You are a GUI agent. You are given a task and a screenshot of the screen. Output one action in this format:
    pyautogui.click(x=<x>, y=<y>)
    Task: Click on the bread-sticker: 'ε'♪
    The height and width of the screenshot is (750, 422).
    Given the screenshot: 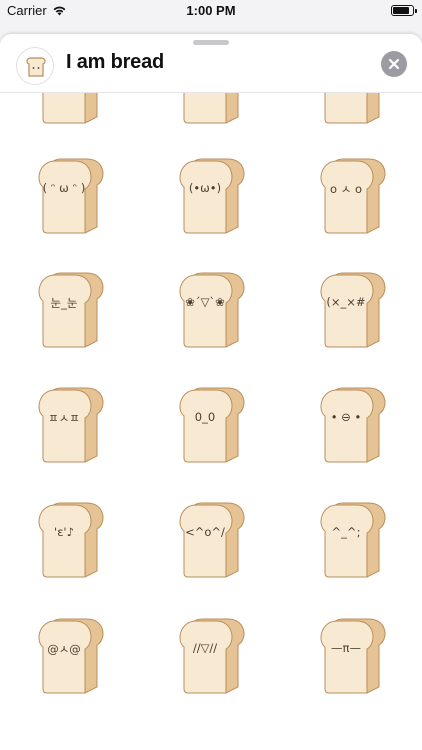 What is the action you would take?
    pyautogui.click(x=71, y=538)
    